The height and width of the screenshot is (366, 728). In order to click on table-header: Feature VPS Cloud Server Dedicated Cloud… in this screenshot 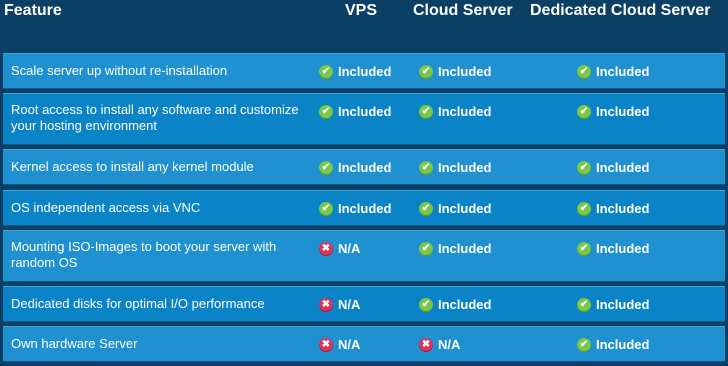, I will do `click(364, 12)`.